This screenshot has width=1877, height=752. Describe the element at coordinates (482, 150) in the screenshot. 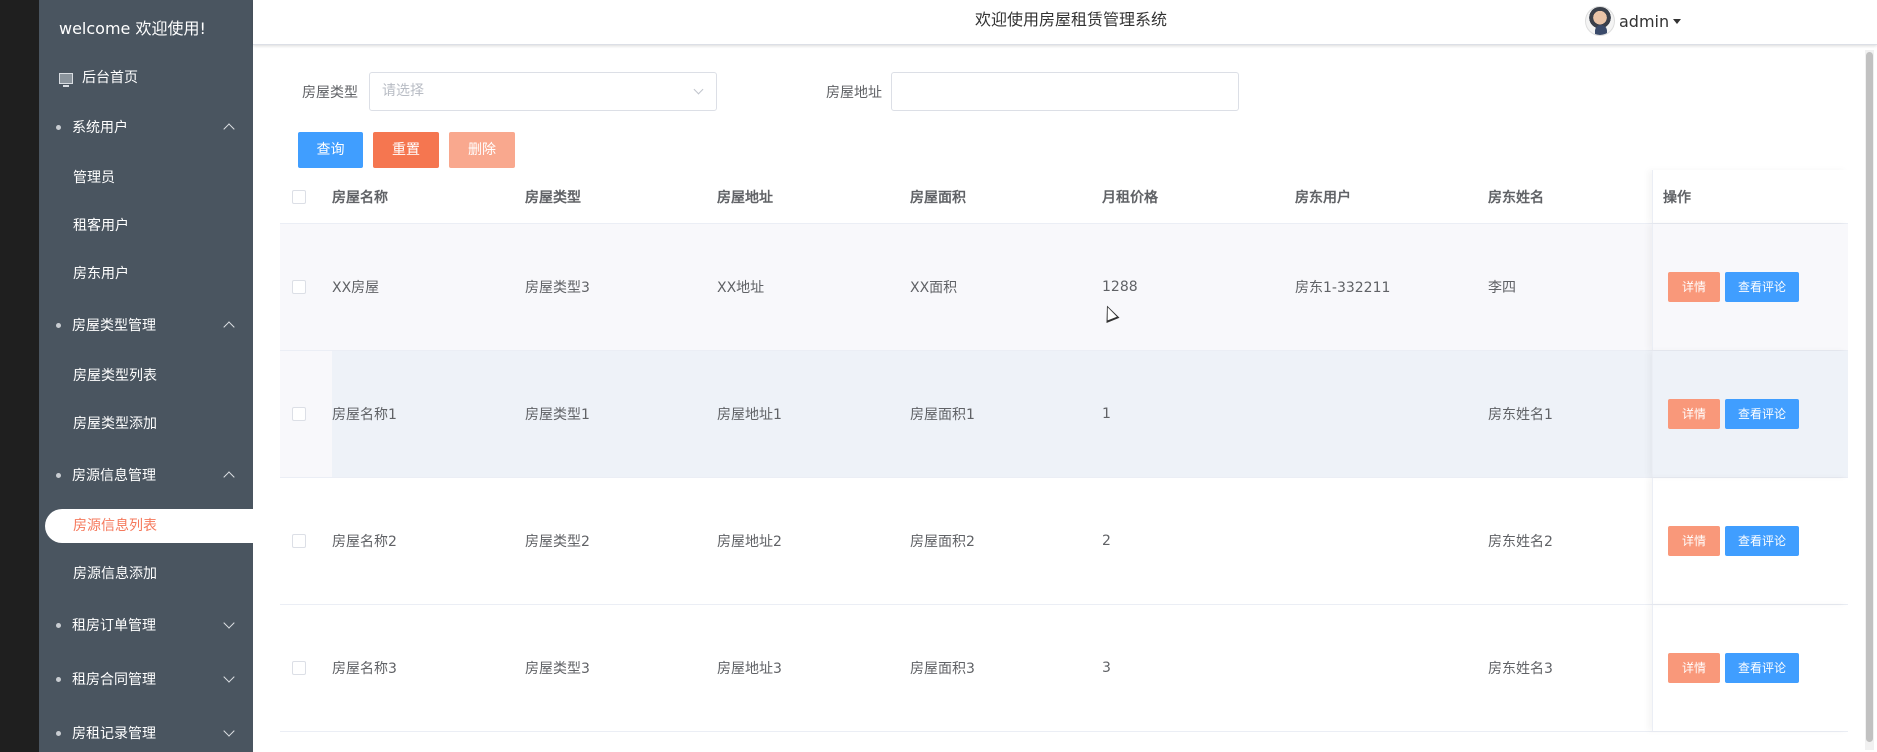

I see `delete-button: 删除` at that location.